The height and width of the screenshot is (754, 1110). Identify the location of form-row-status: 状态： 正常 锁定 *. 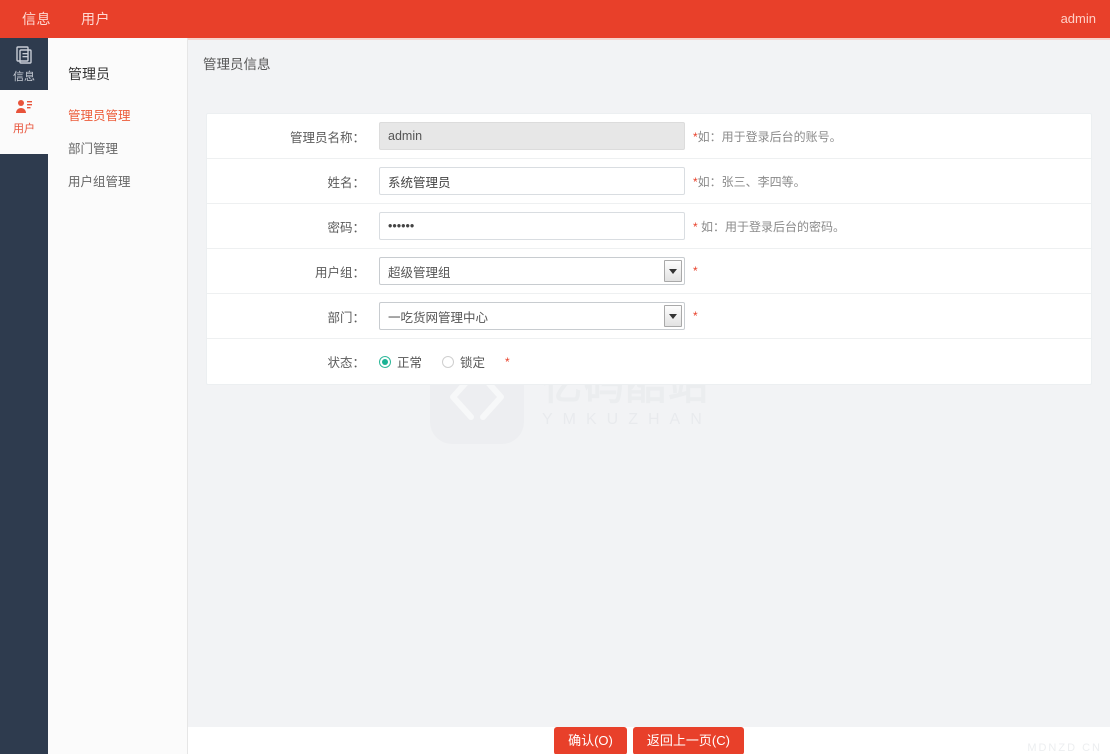
(649, 361).